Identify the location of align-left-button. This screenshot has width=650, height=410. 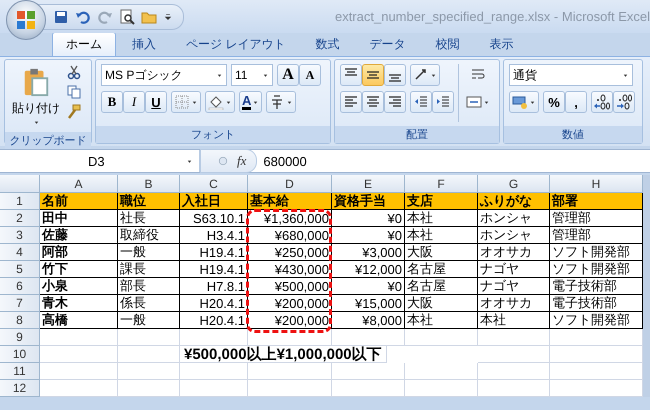
(351, 102).